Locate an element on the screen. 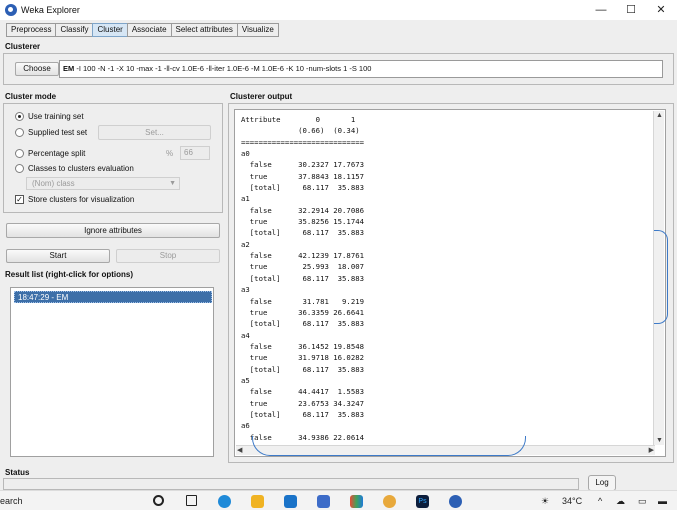 The image size is (677, 510). supplied-test-set-option: Supplied test set is located at coordinates (51, 132).